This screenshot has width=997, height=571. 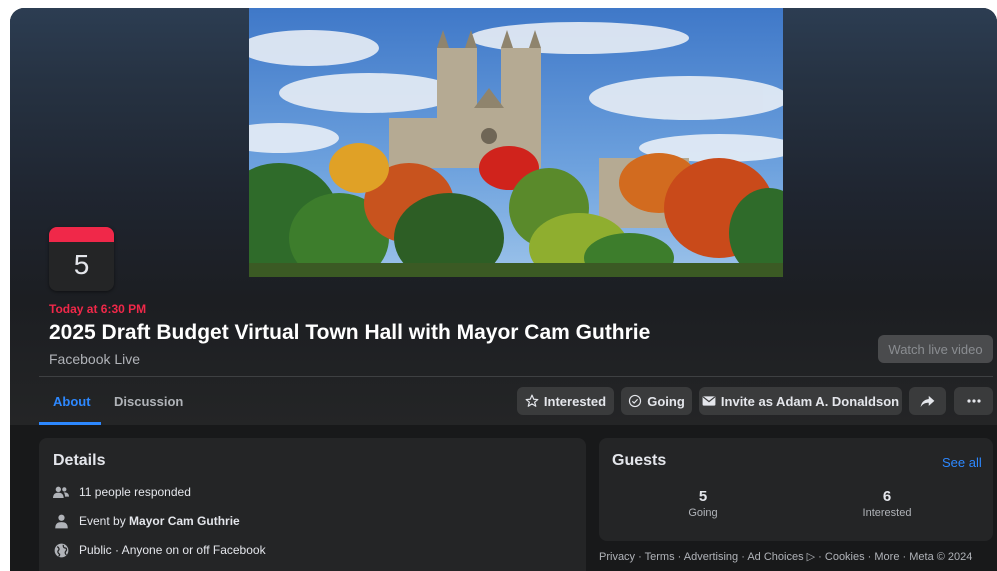 I want to click on watch-live-video-button: Watch live video, so click(x=935, y=349).